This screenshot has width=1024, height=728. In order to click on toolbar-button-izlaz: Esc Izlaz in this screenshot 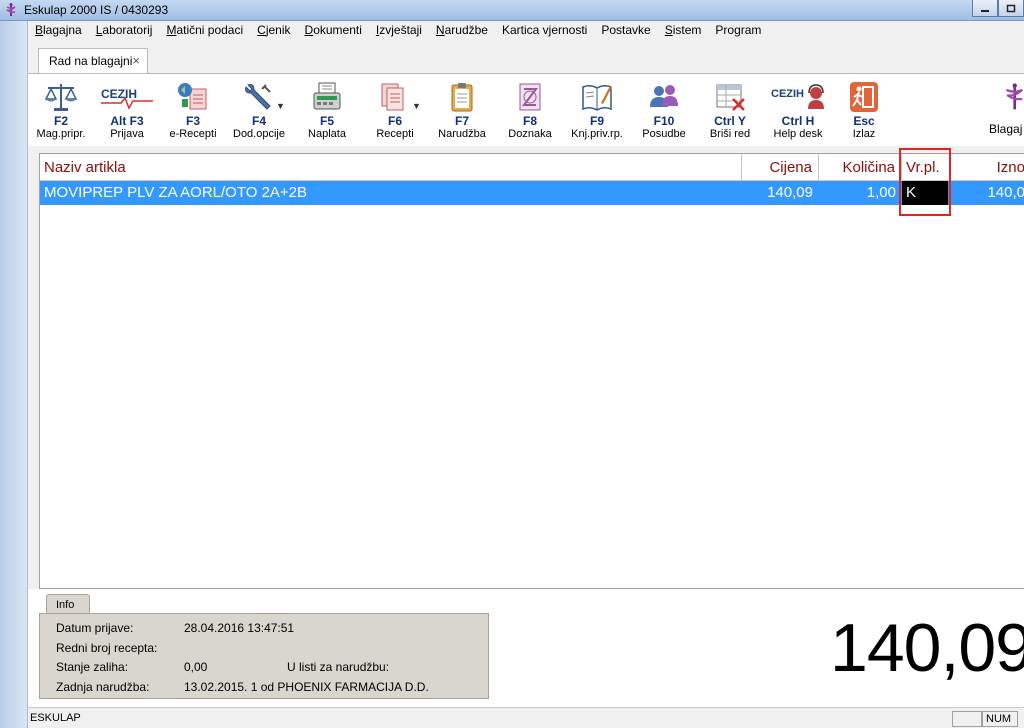, I will do `click(864, 110)`.